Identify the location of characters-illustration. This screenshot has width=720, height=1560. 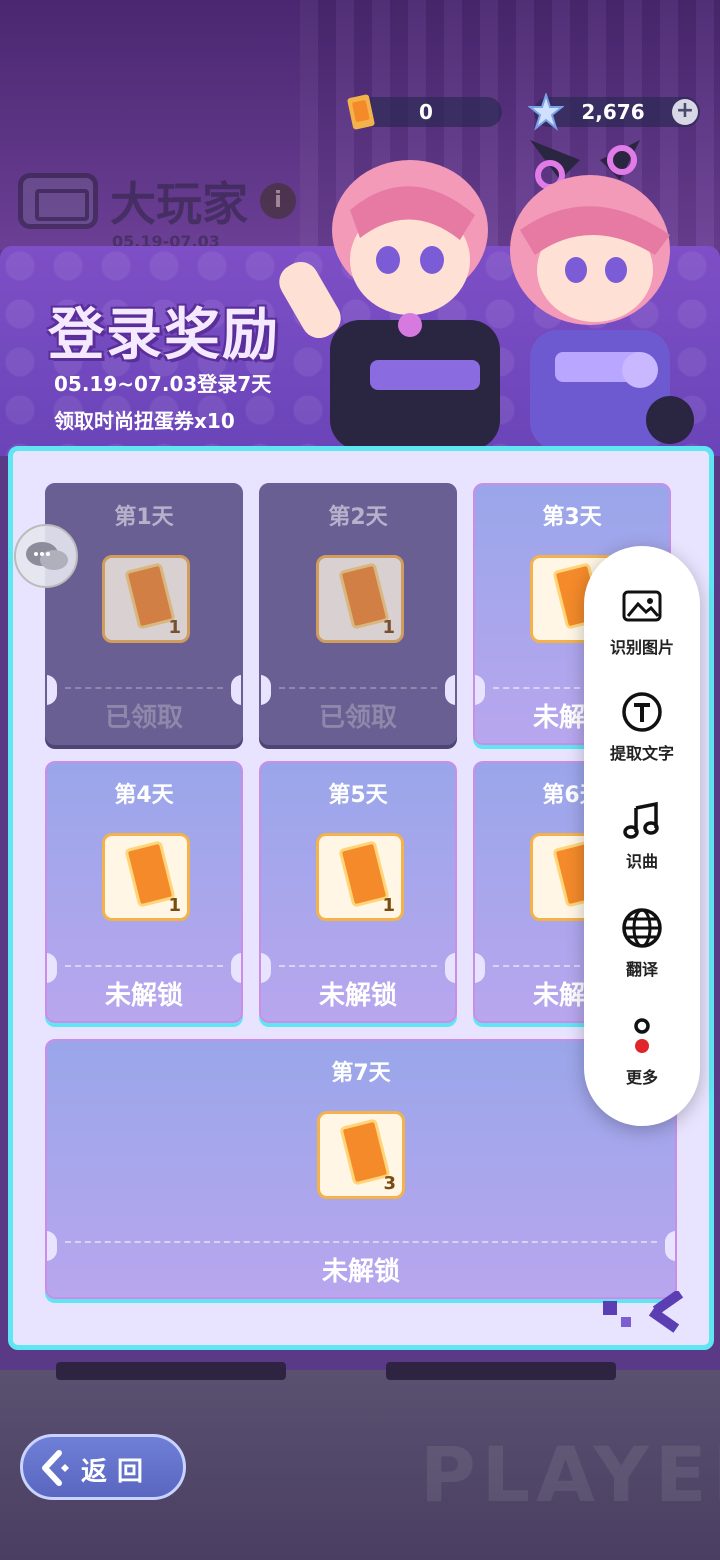
(486, 295).